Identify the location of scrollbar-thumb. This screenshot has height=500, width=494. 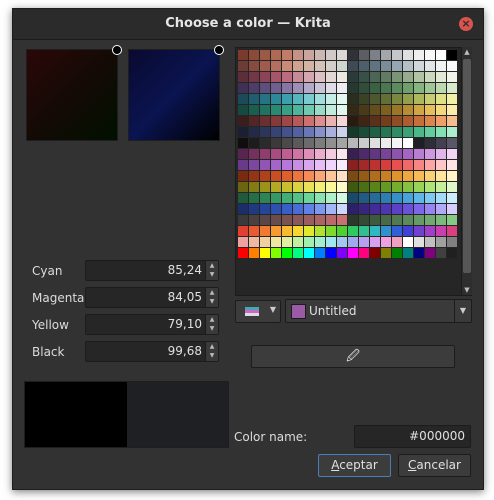
(467, 166).